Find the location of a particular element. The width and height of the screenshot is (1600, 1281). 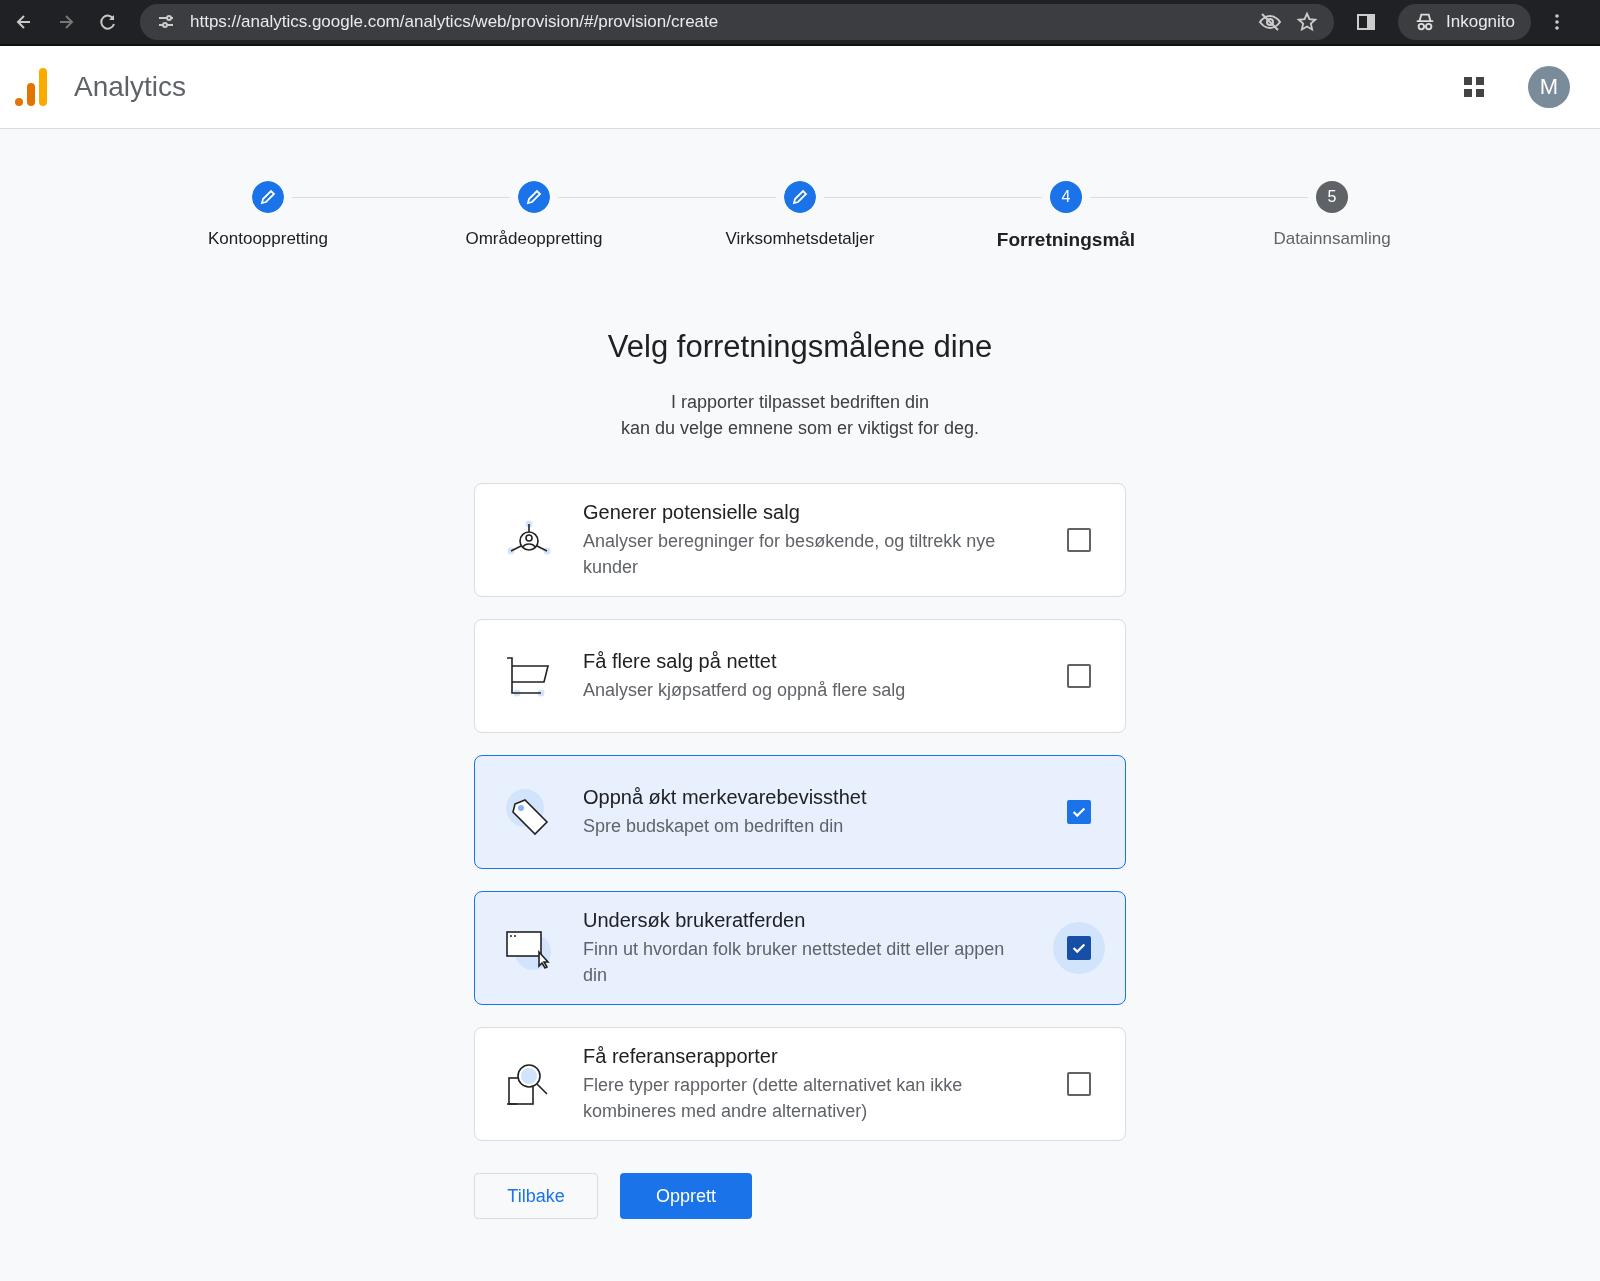

apps-grid-icon is located at coordinates (1474, 87).